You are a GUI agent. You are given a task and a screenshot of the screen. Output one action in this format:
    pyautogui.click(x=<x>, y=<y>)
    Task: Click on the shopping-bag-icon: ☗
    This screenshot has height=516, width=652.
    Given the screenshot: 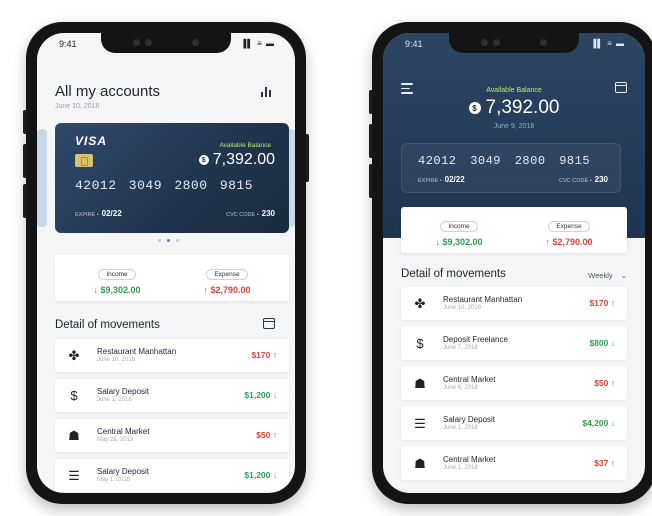 What is the action you would take?
    pyautogui.click(x=420, y=463)
    